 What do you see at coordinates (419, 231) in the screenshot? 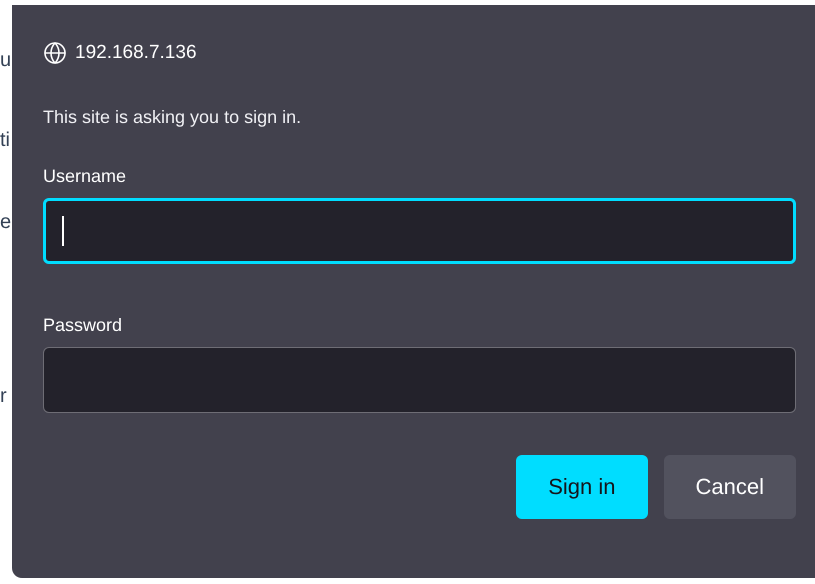
I see `username-field` at bounding box center [419, 231].